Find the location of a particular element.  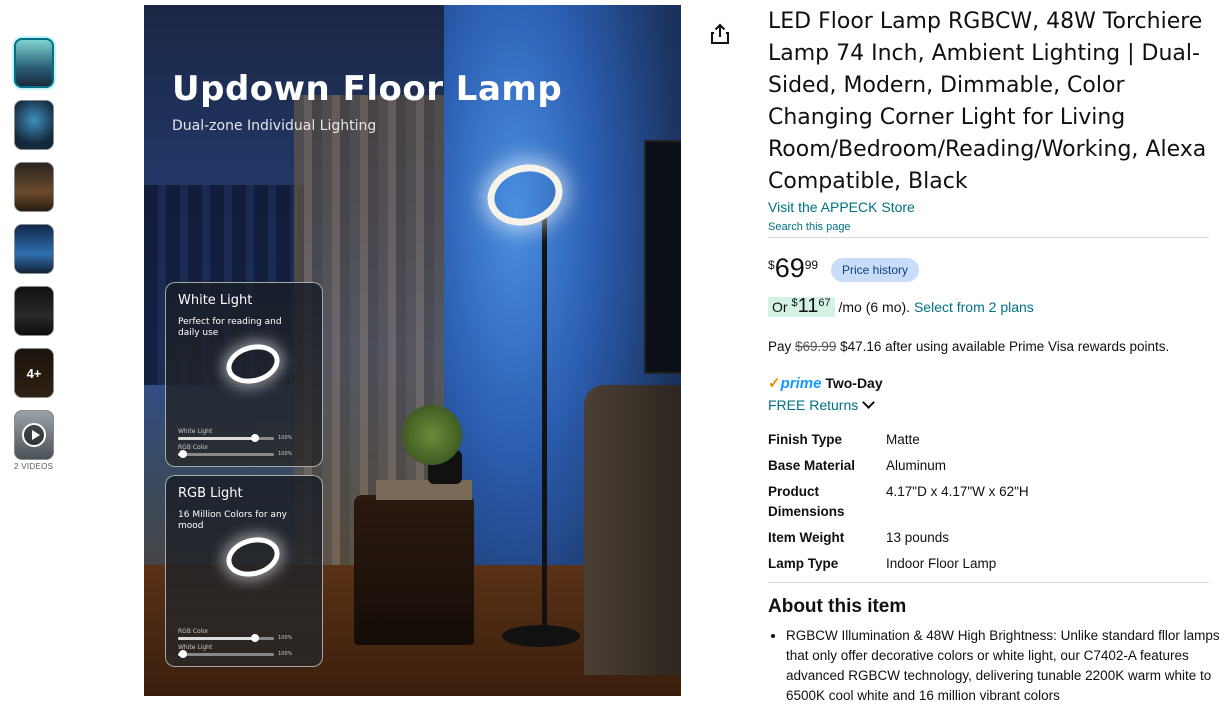

spec-key: Lamp Type is located at coordinates (803, 563).